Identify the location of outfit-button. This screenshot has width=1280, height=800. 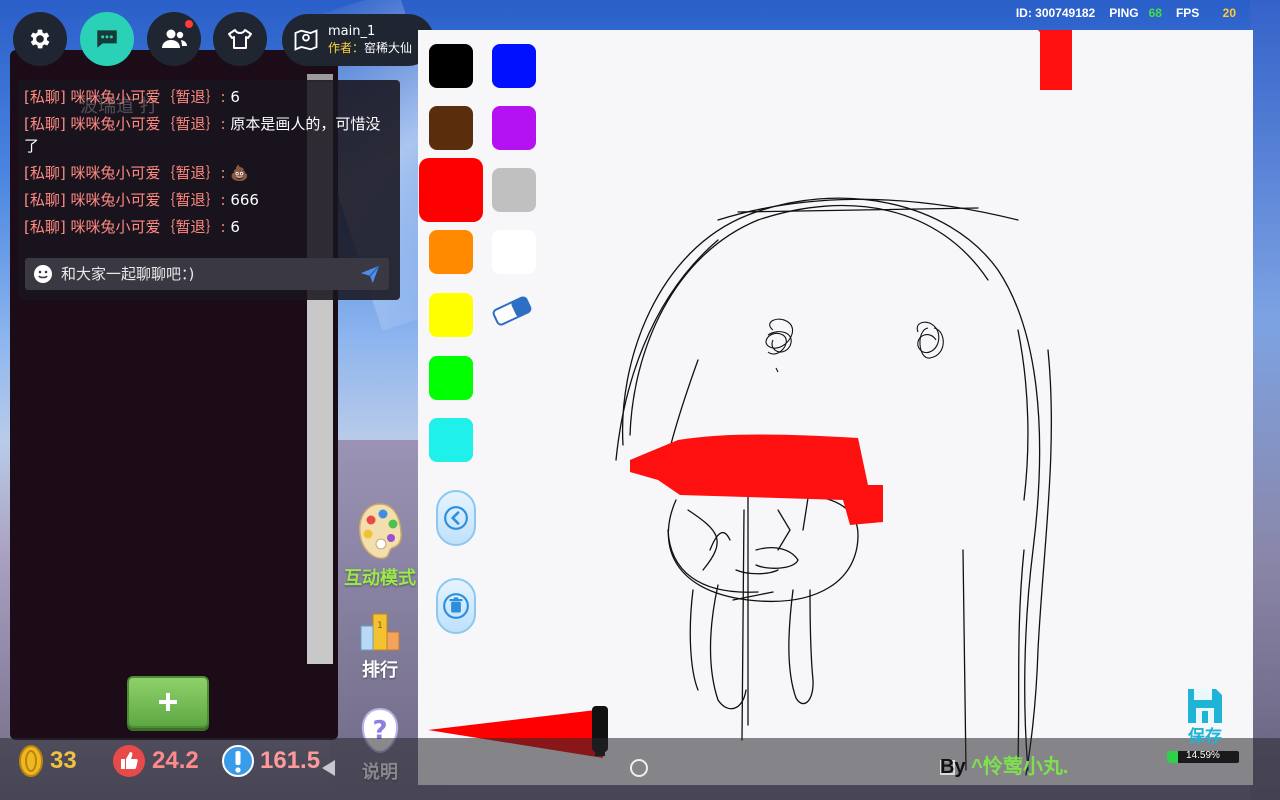
(240, 39).